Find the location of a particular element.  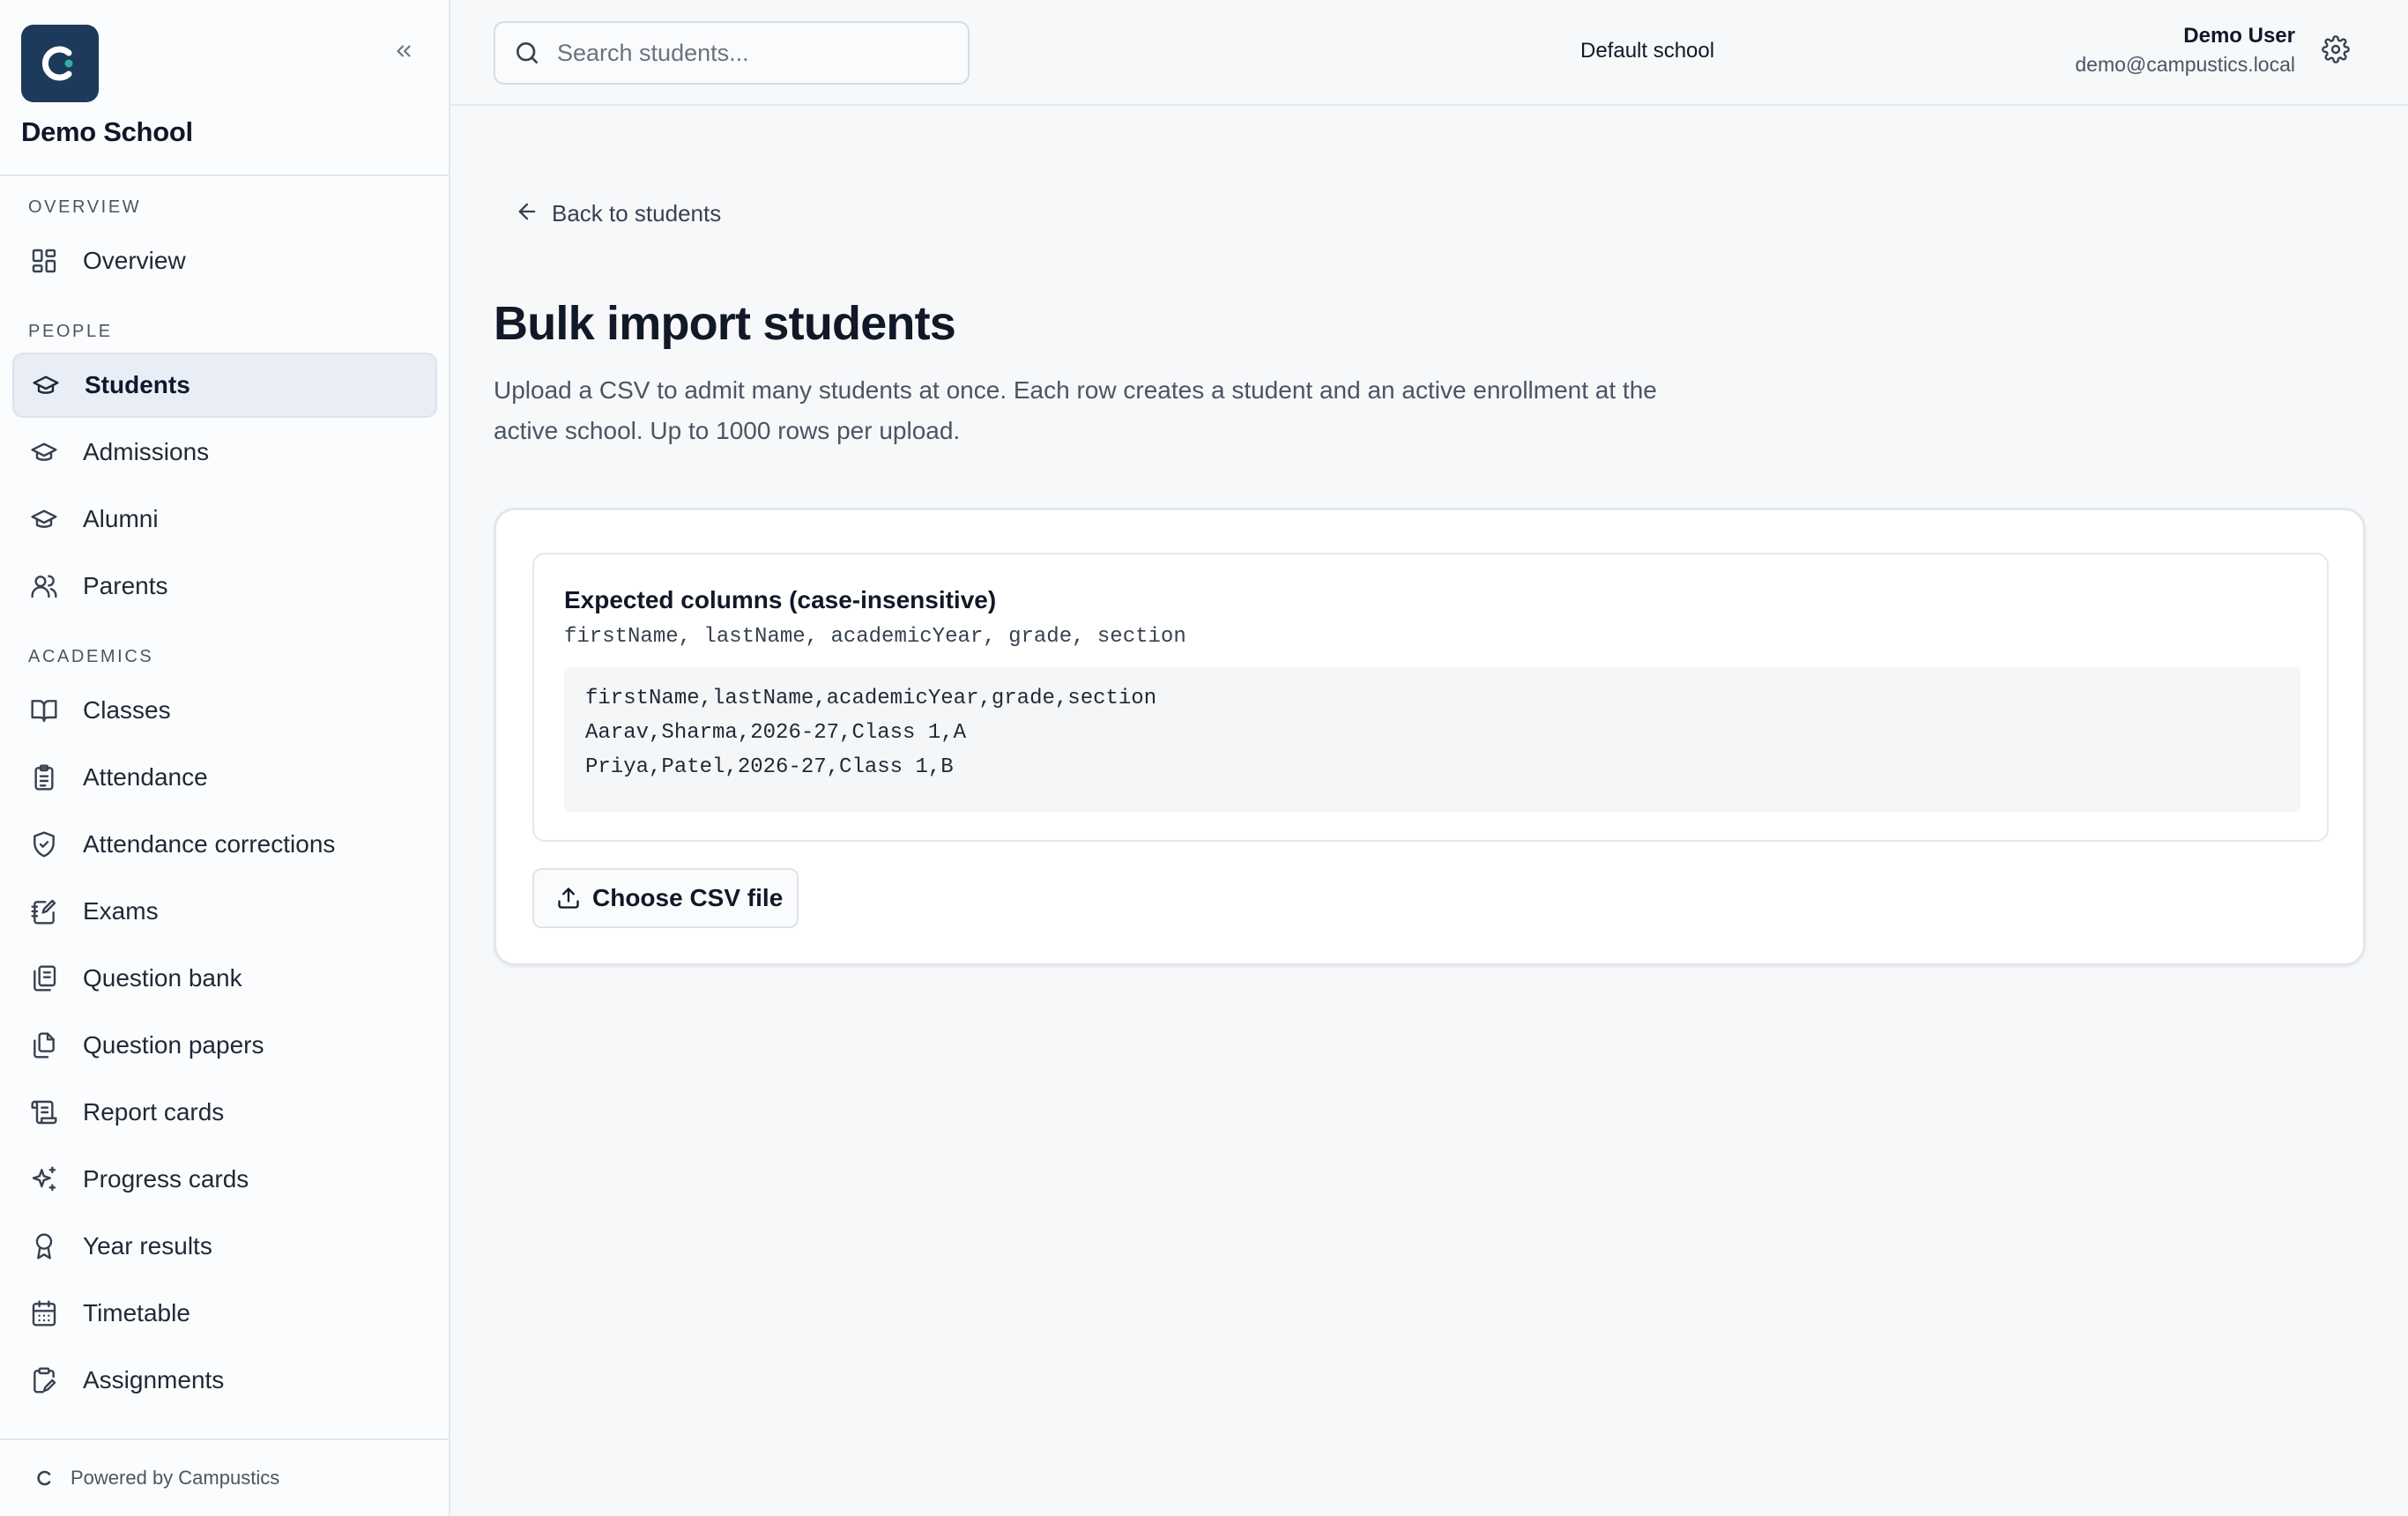

campustics-logo-icon is located at coordinates (44, 1478).